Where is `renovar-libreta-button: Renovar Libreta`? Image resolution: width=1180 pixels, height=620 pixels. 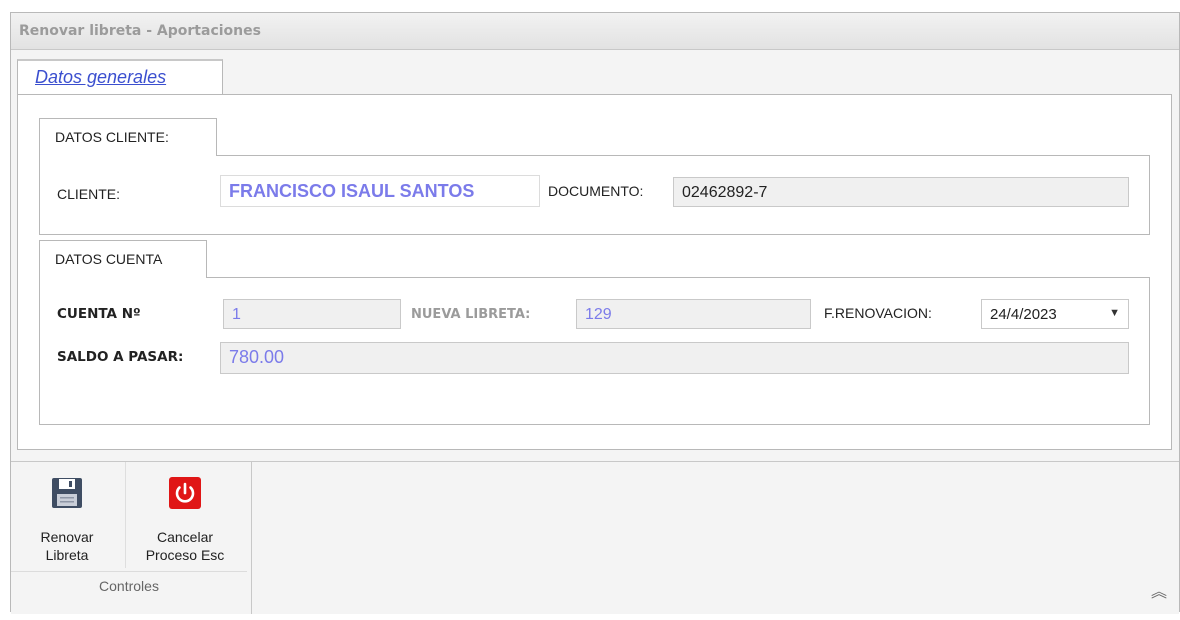 renovar-libreta-button: Renovar Libreta is located at coordinates (67, 529).